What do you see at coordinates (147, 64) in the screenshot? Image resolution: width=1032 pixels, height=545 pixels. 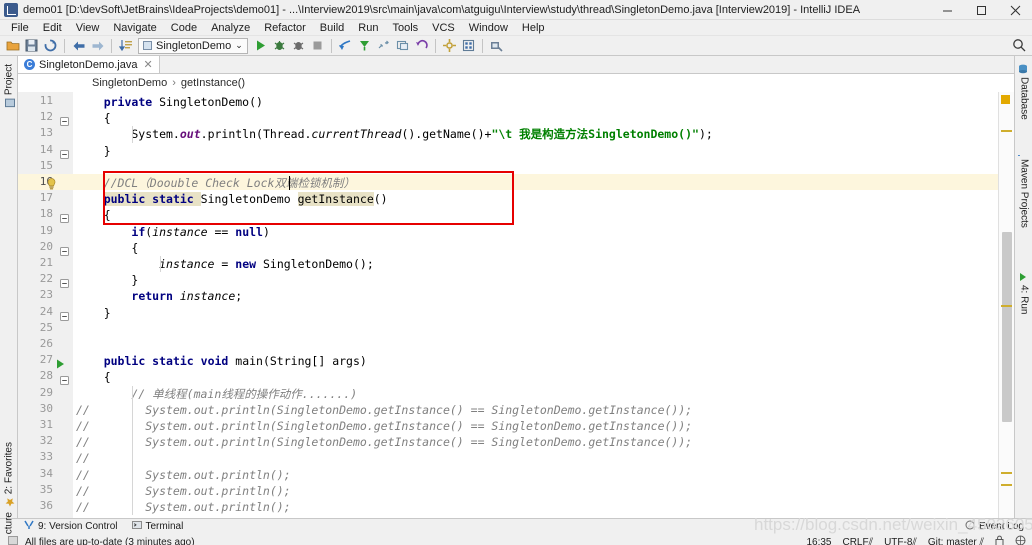 I see `close-icon: ✕` at bounding box center [147, 64].